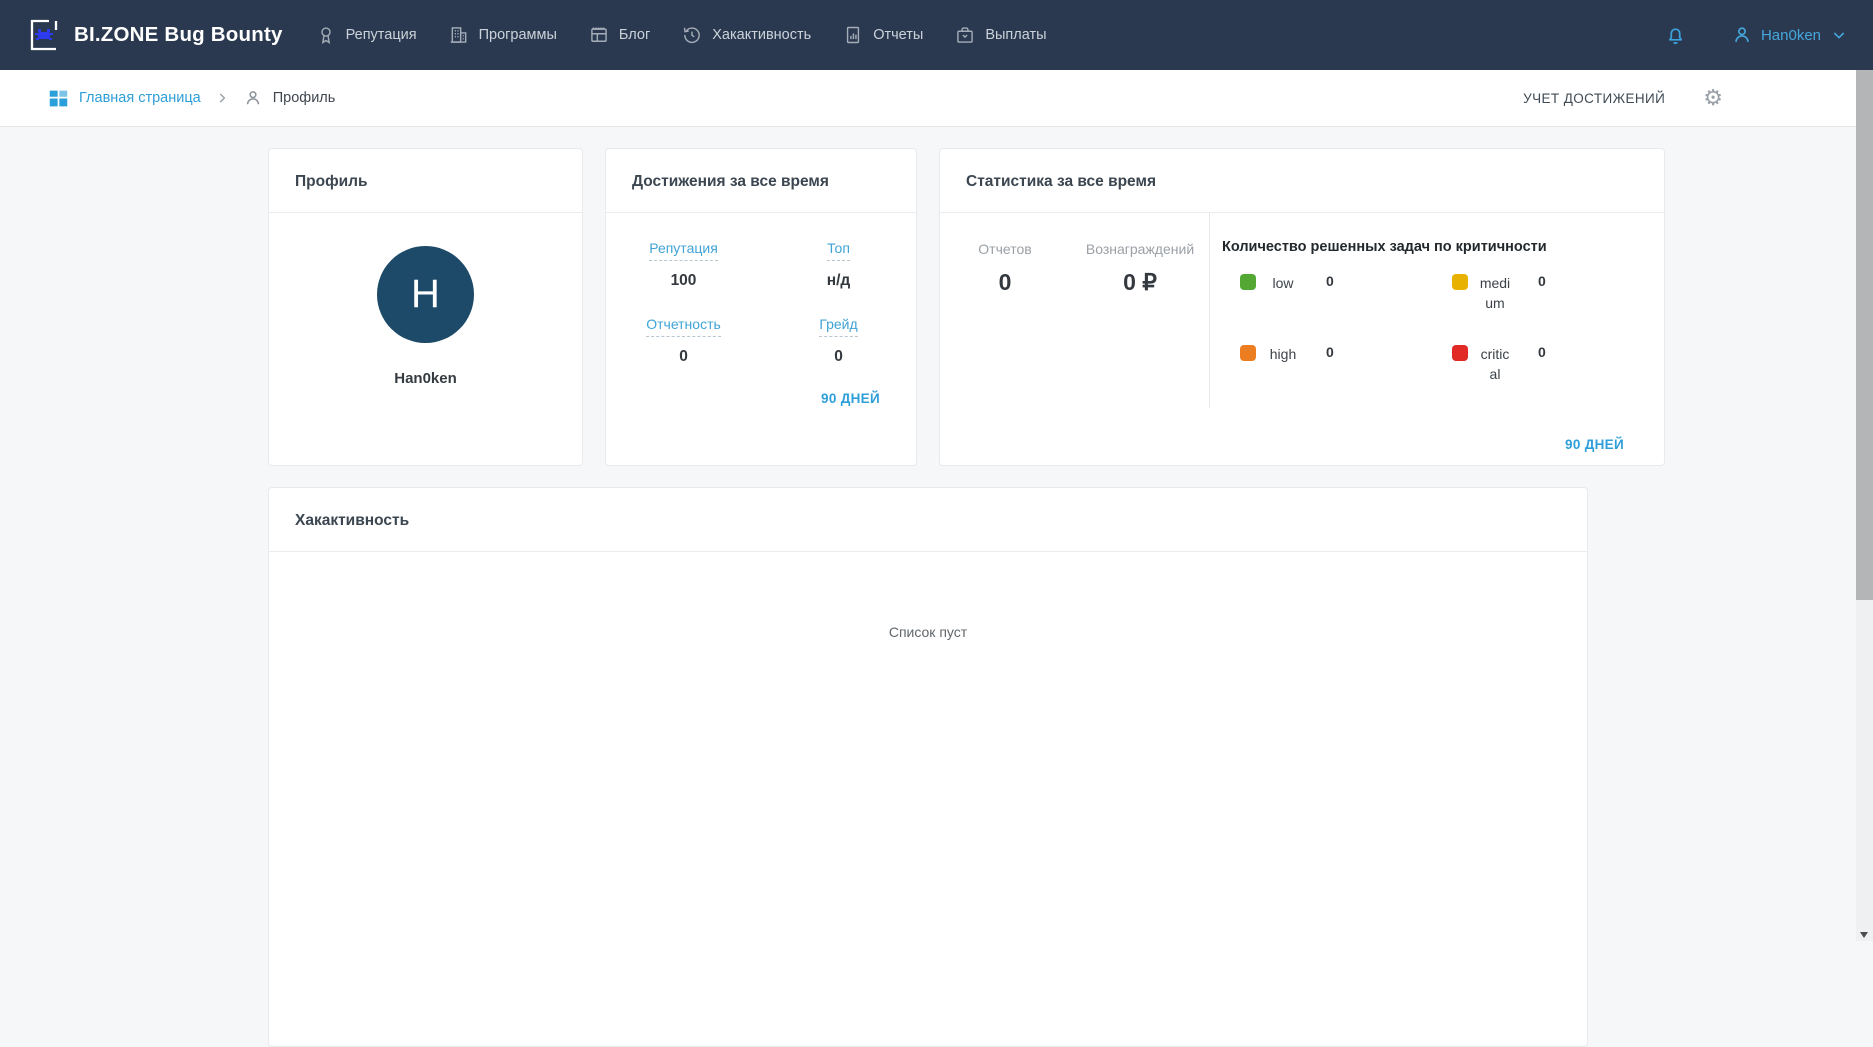 This screenshot has width=1873, height=1047. Describe the element at coordinates (326, 35) in the screenshot. I see `medal-icon` at that location.